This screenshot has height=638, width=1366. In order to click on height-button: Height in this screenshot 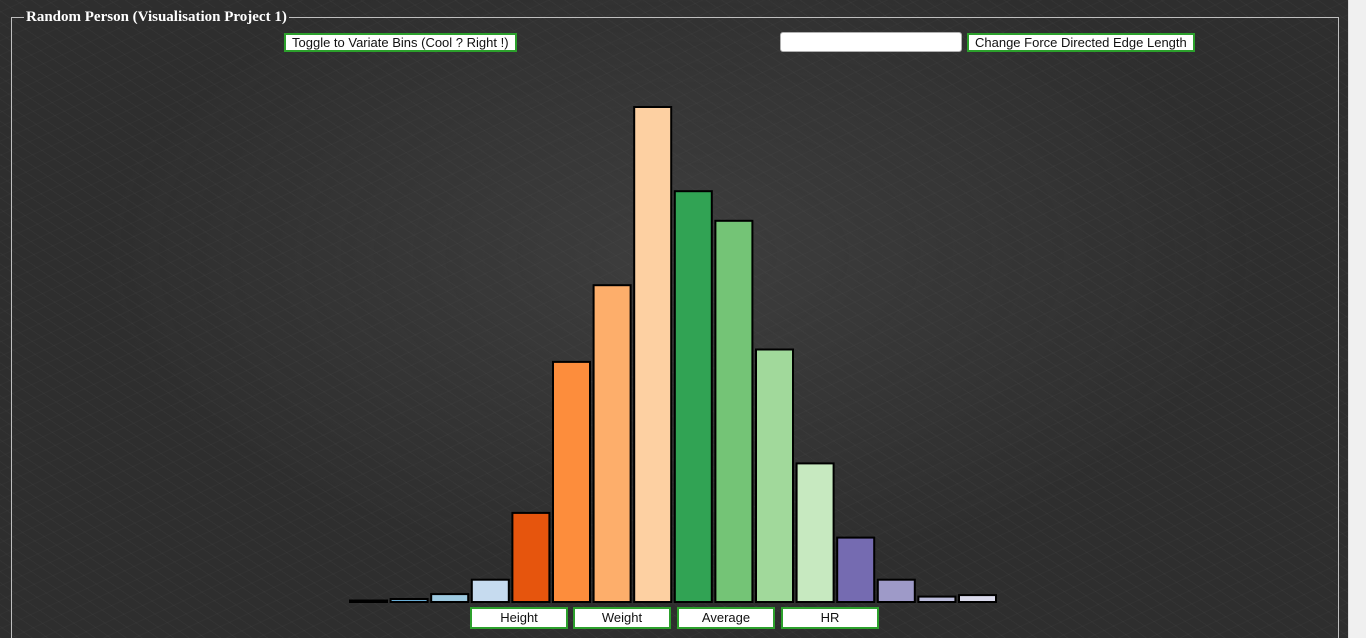, I will do `click(519, 618)`.